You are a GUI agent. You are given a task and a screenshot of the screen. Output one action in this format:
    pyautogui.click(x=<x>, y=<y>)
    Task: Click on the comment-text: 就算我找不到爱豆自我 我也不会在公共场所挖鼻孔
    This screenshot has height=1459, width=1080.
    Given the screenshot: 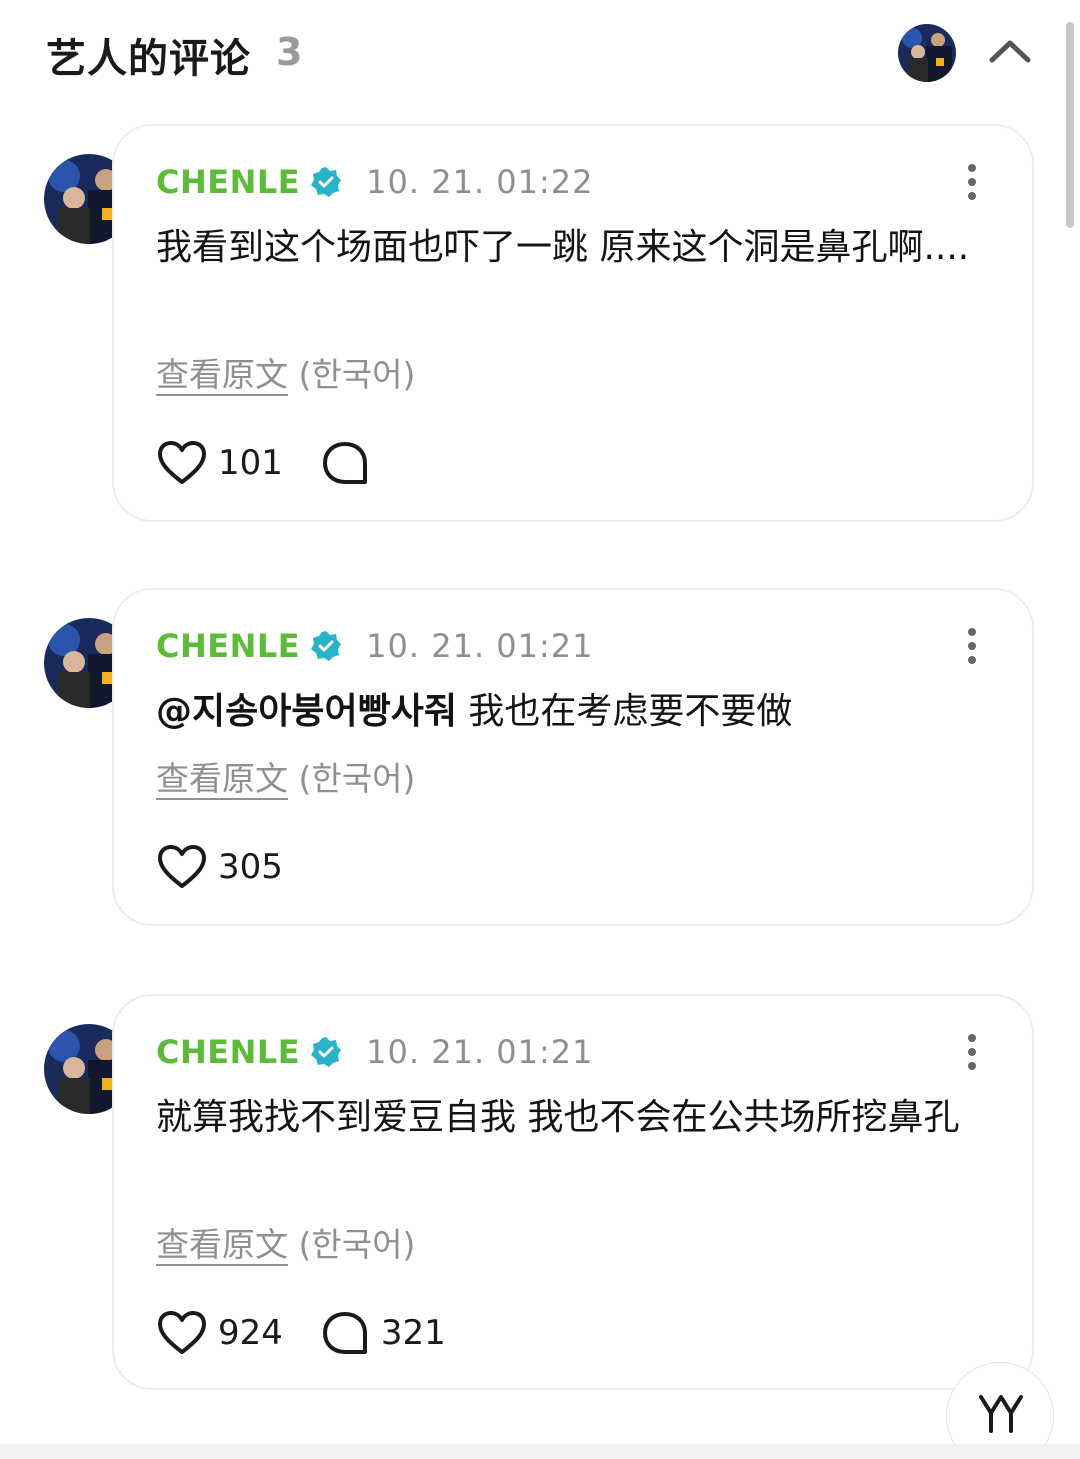 What is the action you would take?
    pyautogui.click(x=576, y=1118)
    